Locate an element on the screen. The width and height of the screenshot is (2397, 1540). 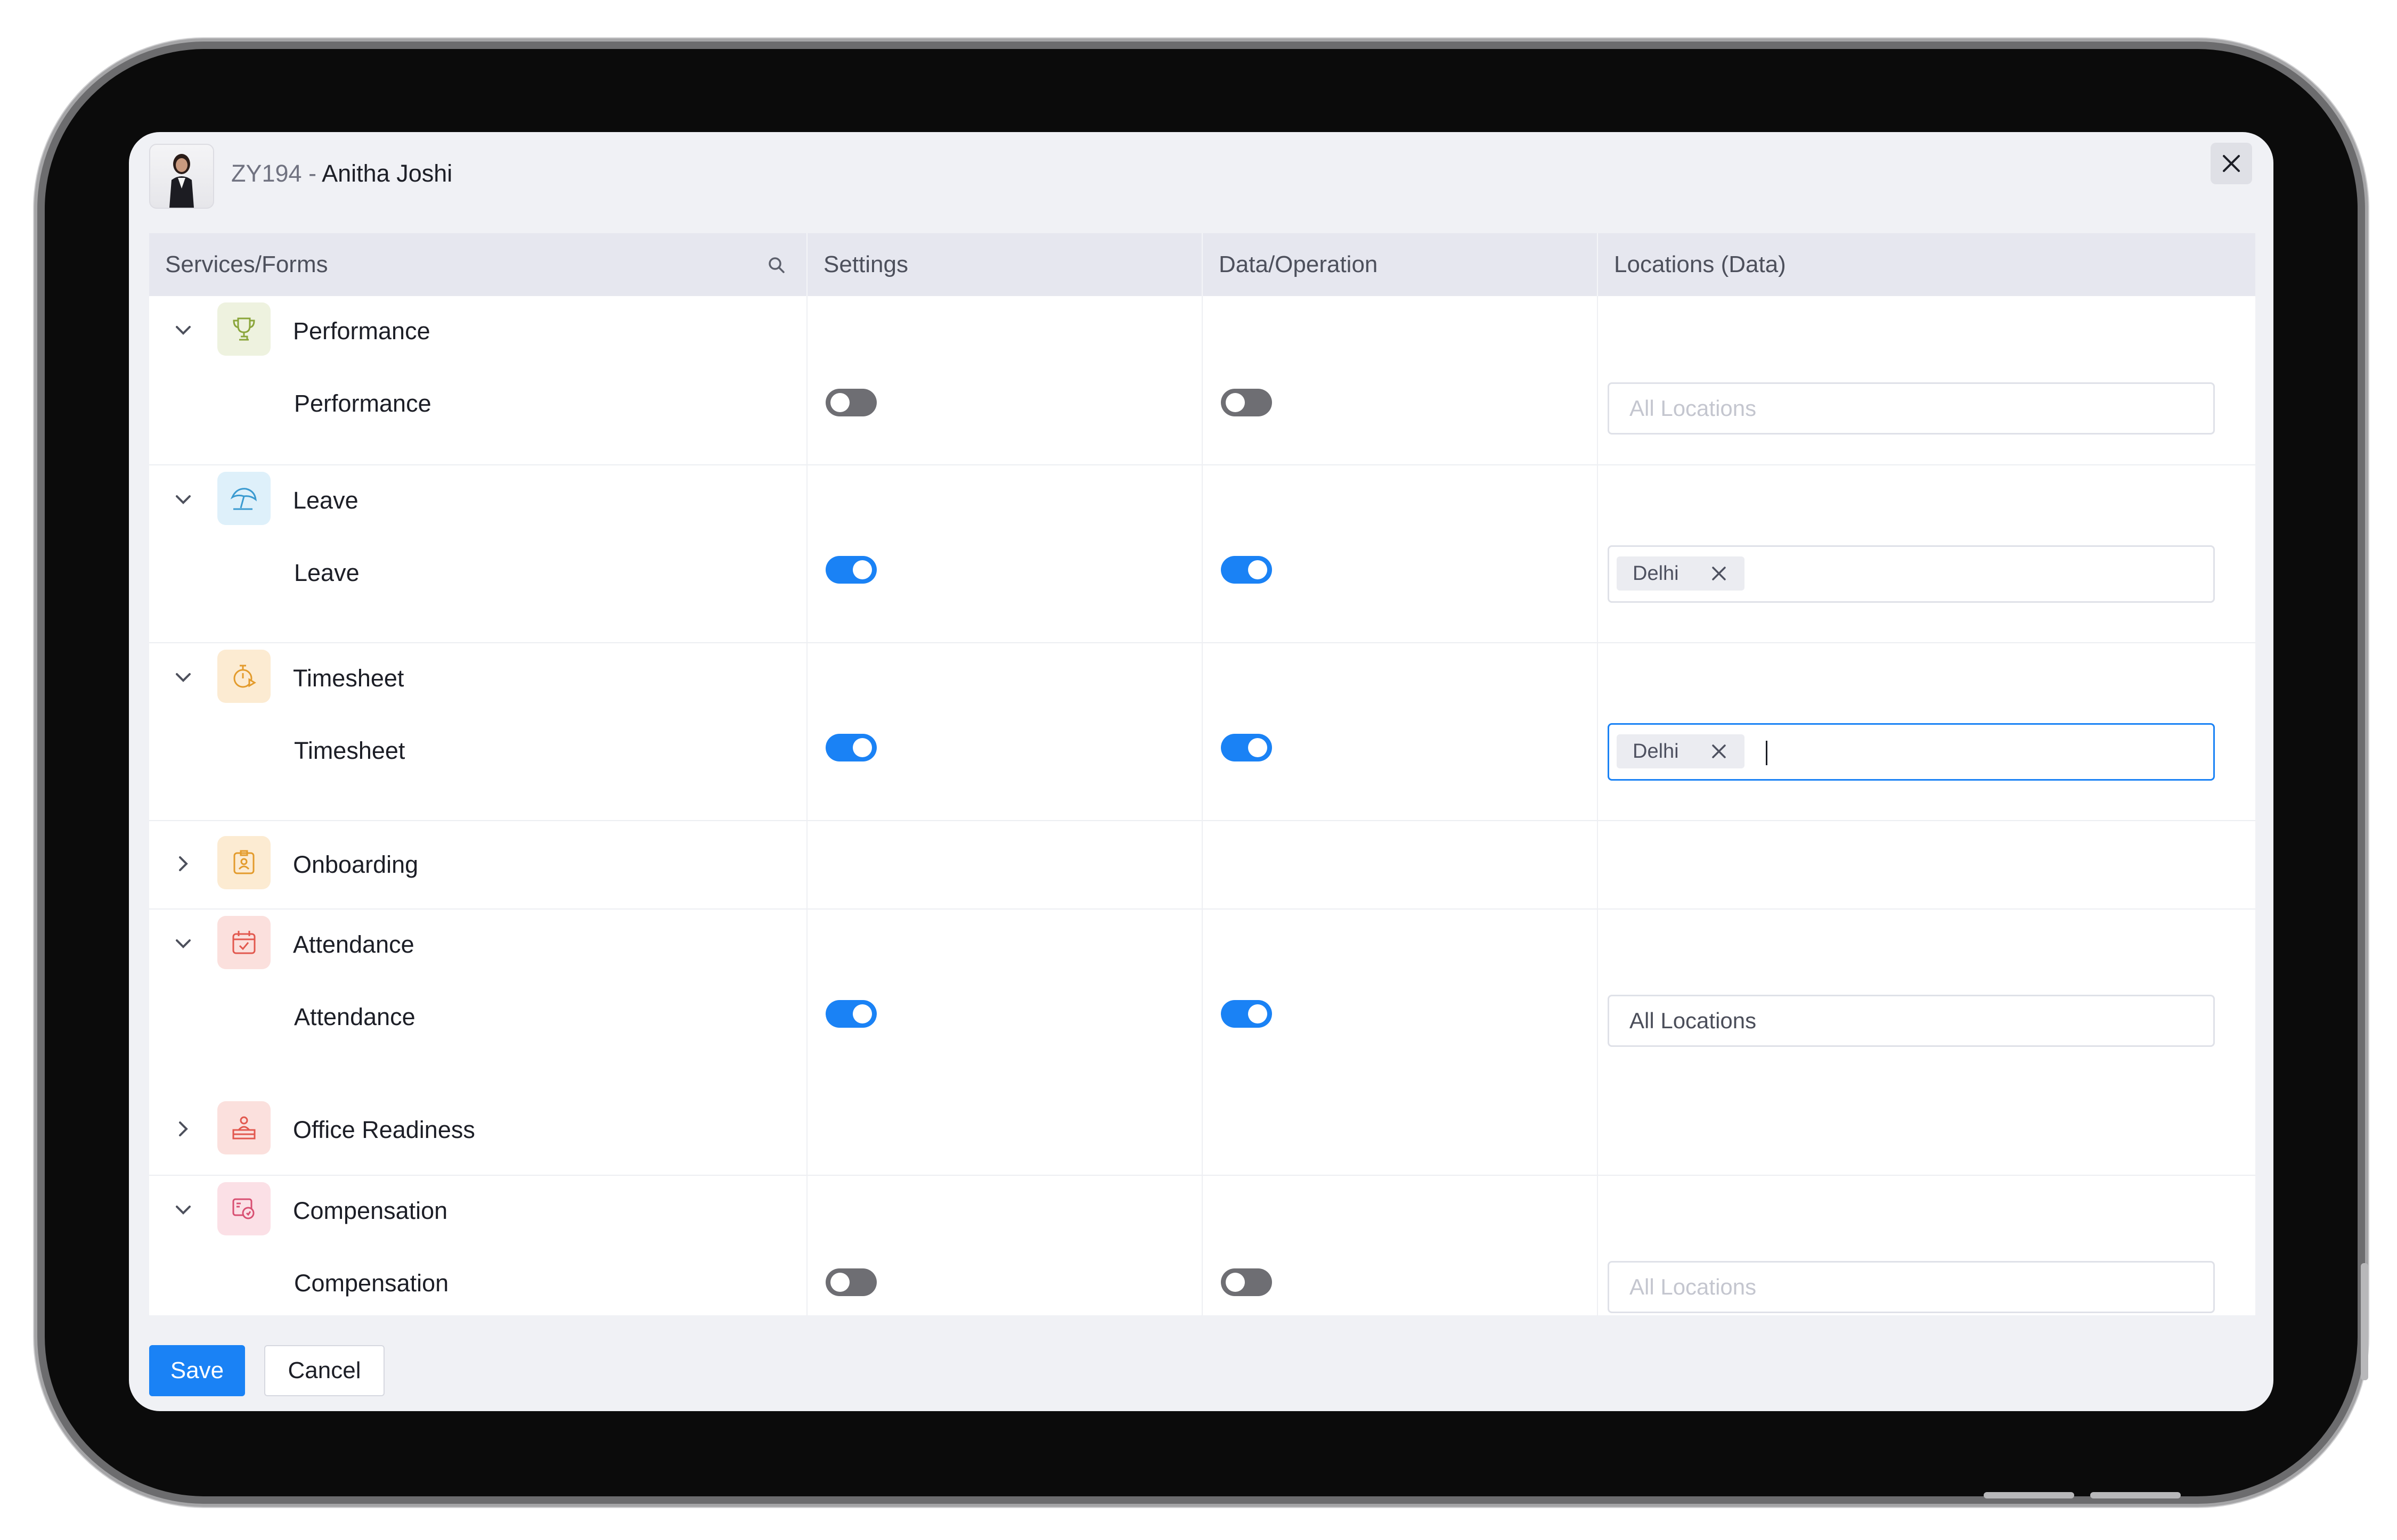
search-icon is located at coordinates (776, 265).